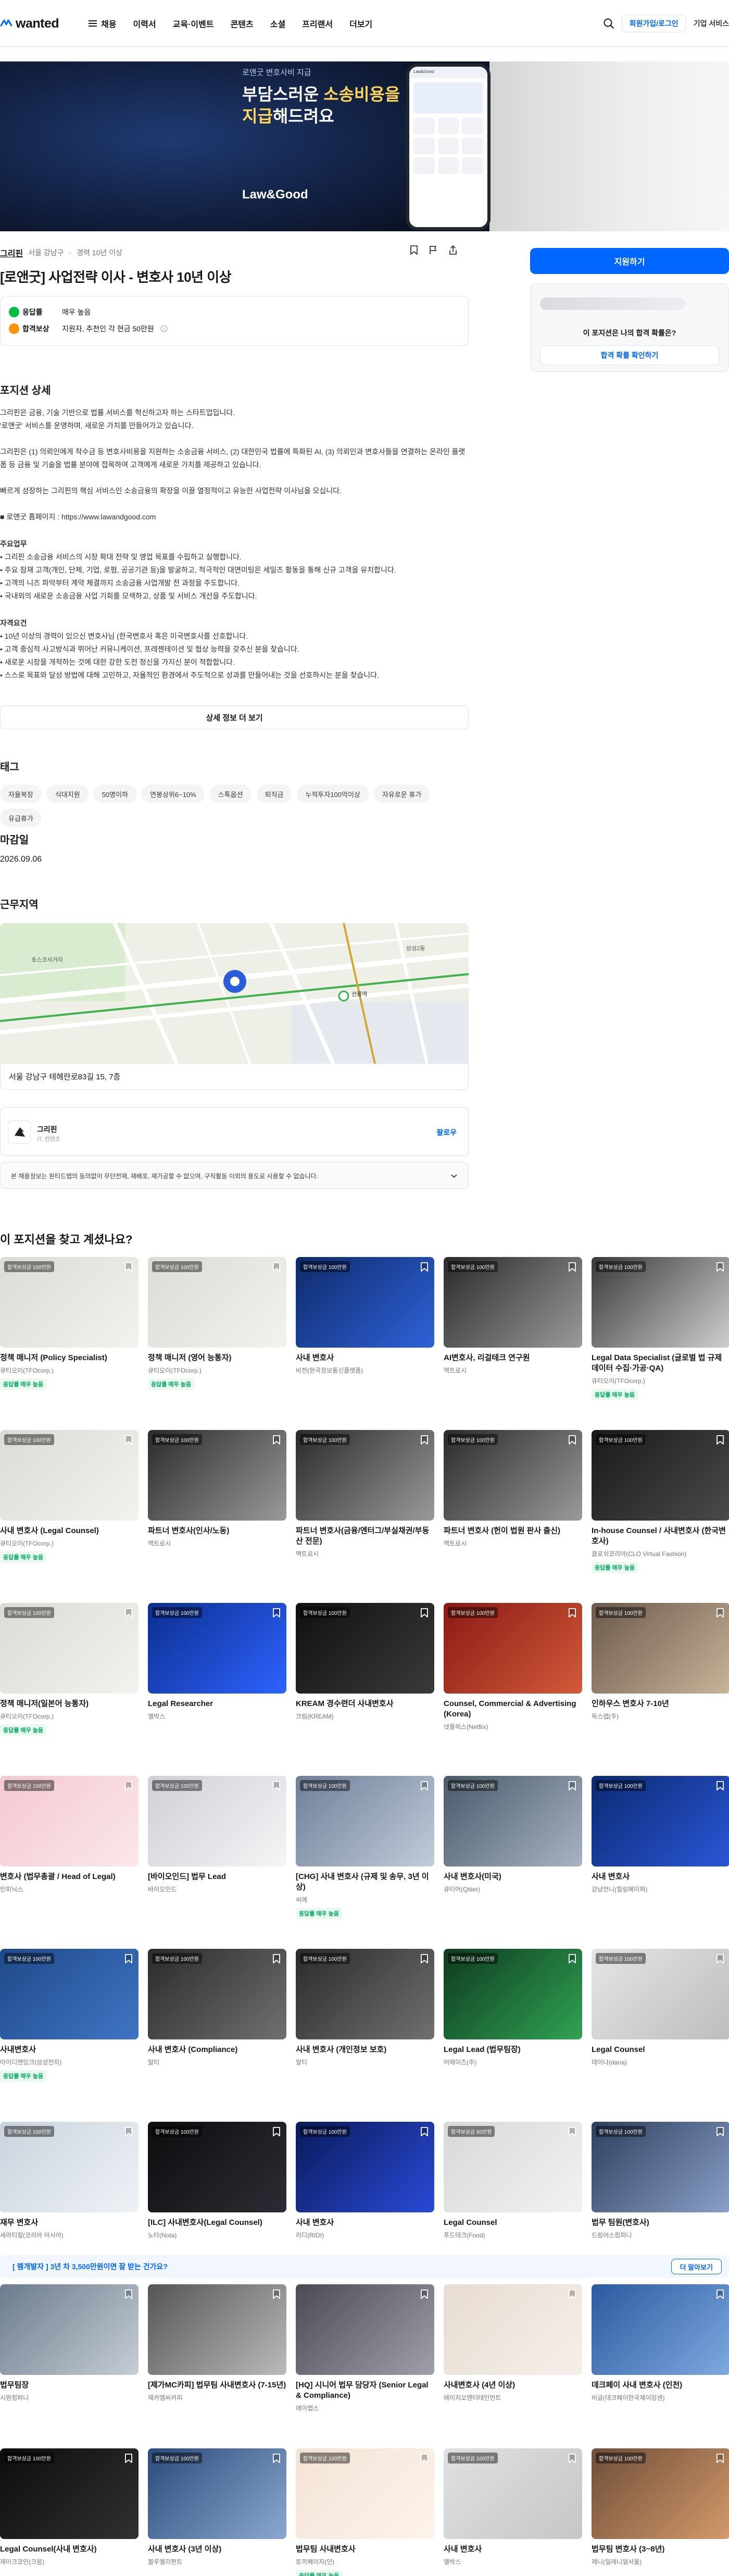  I want to click on check-probability-button: 합격 확률 확인하기, so click(629, 355).